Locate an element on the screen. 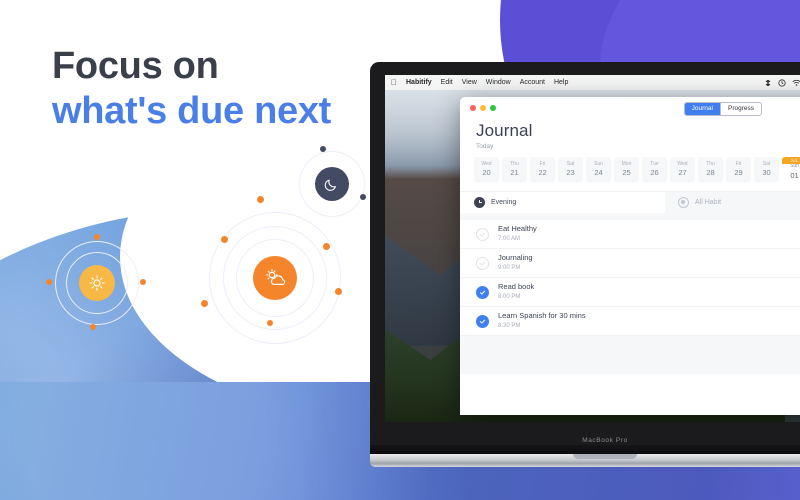 The image size is (800, 500). habit-row: Journaling 9:00 PM is located at coordinates (630, 263).